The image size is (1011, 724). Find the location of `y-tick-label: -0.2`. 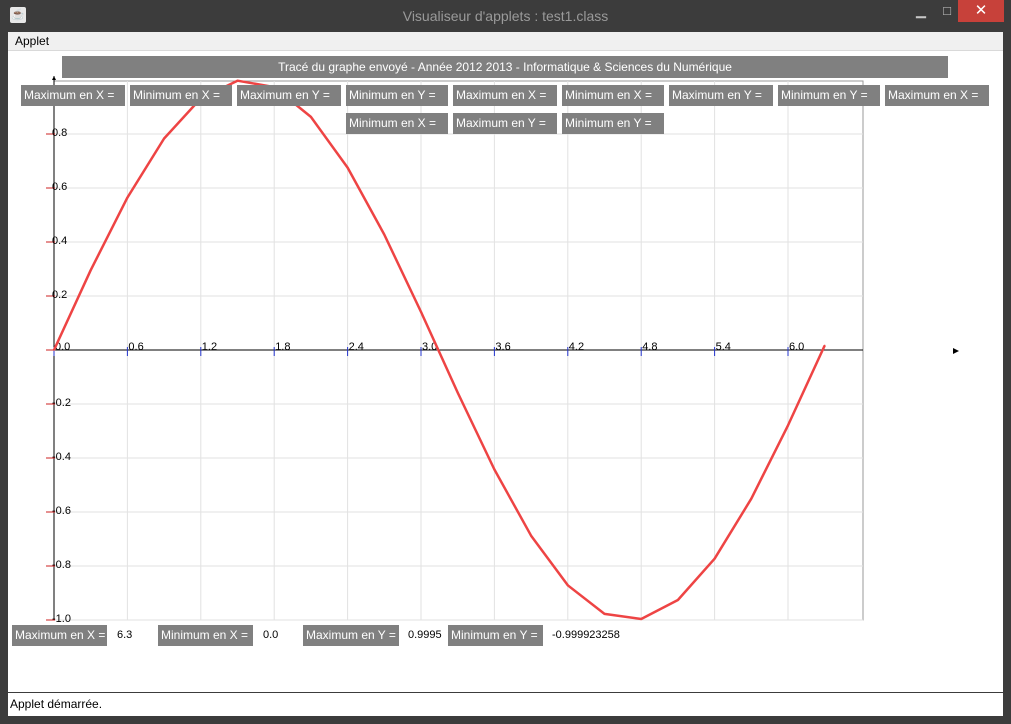

y-tick-label: -0.2 is located at coordinates (61, 403).